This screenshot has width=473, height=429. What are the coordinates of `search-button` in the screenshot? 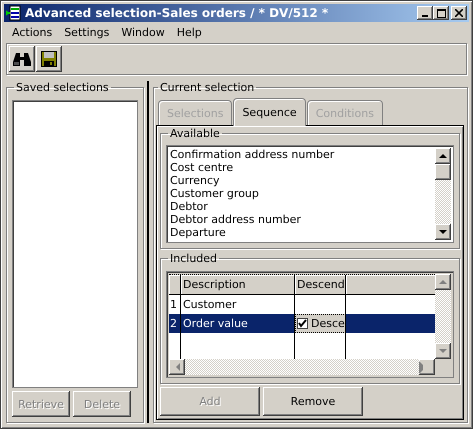 It's located at (22, 59).